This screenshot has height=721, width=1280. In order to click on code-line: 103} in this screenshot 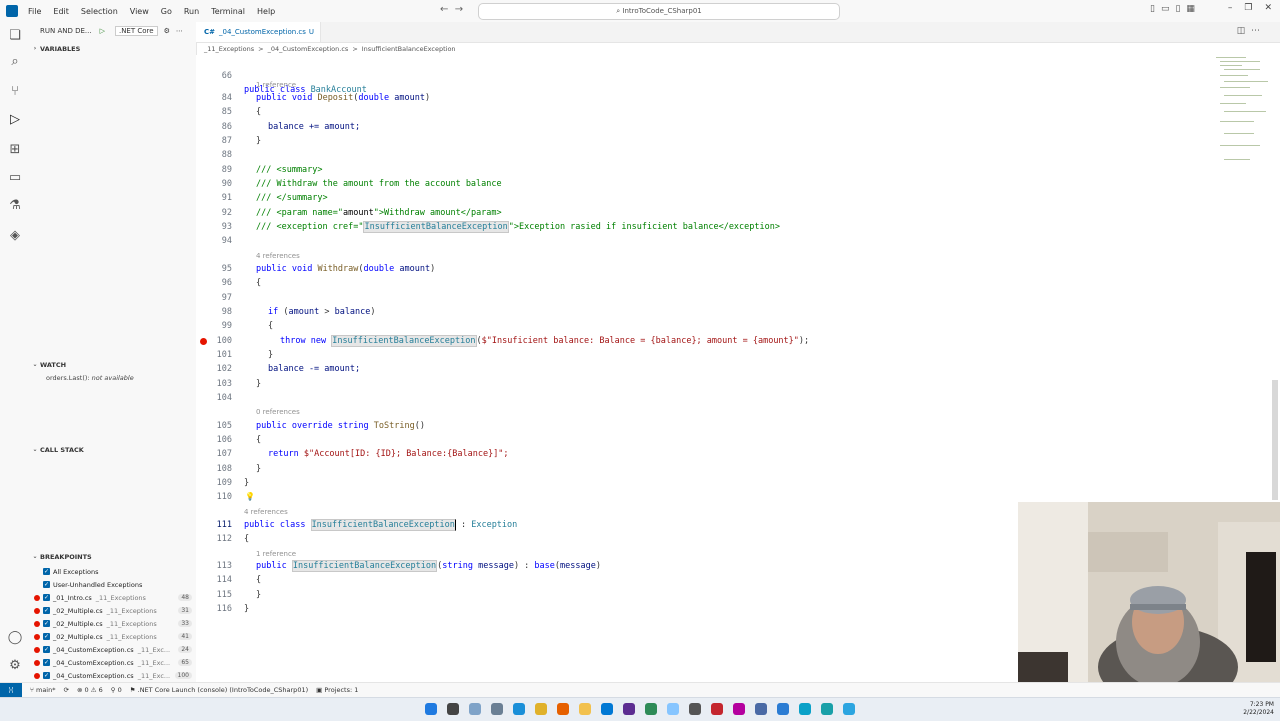, I will do `click(703, 384)`.